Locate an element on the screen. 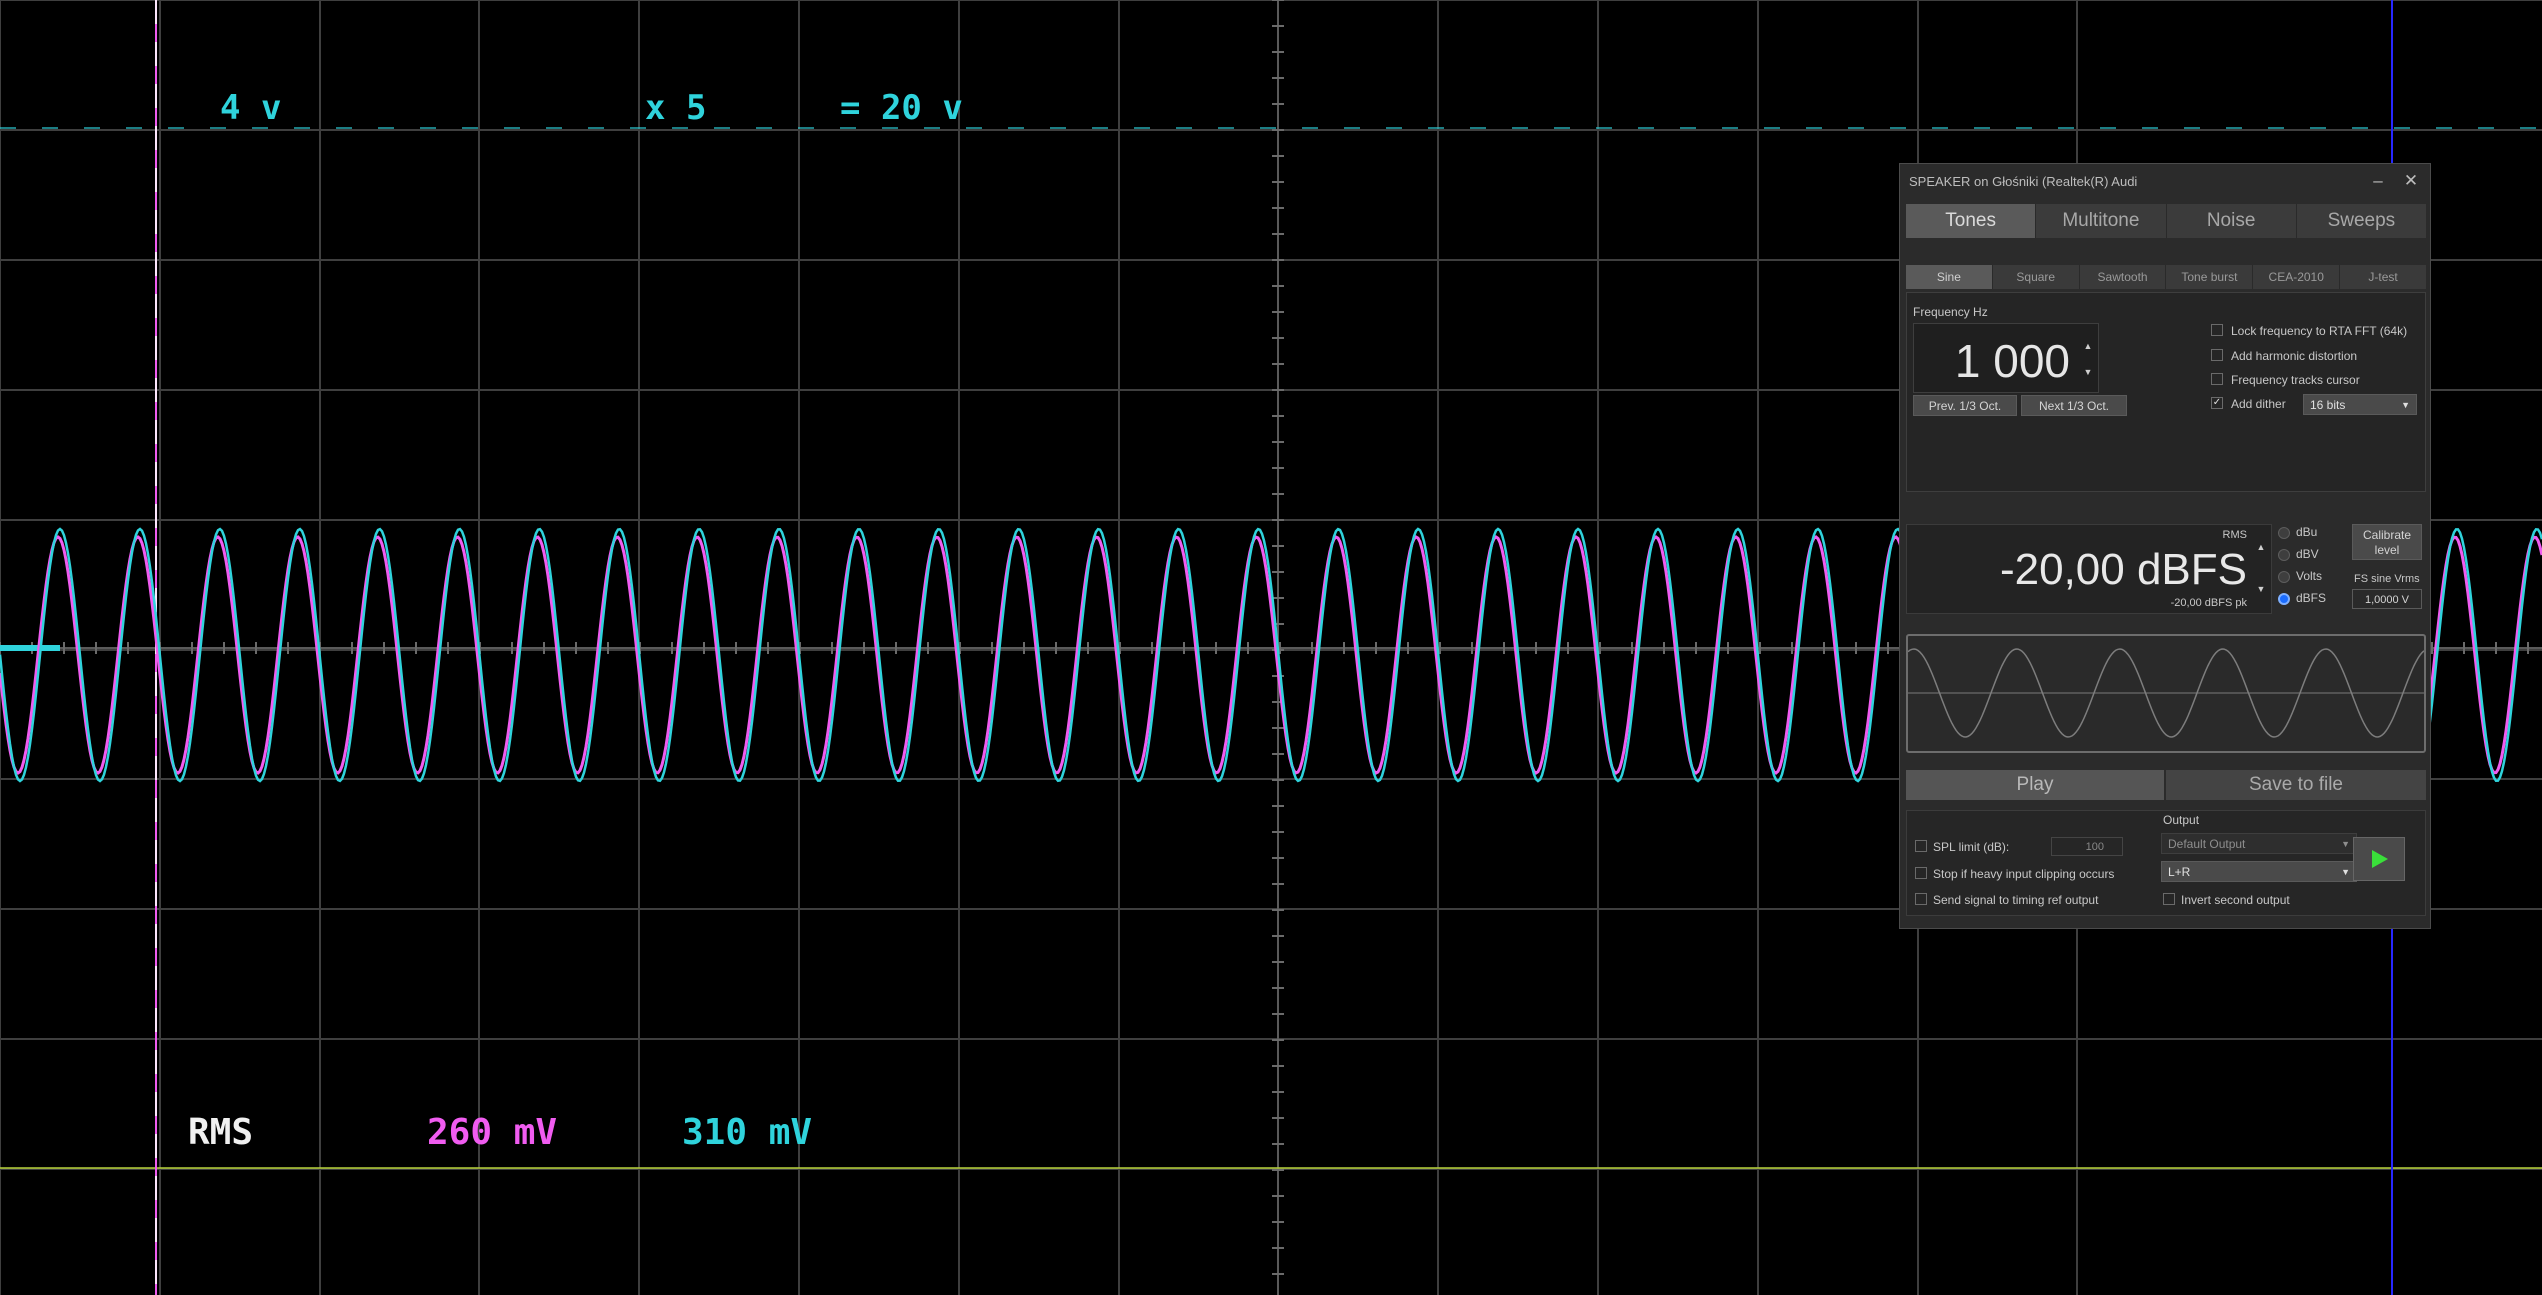 This screenshot has width=2542, height=1295. output-label: Output is located at coordinates (2181, 820).